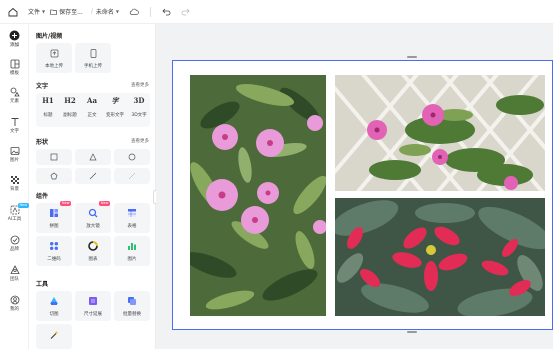 The height and width of the screenshot is (349, 553). What do you see at coordinates (49, 36) in the screenshot?
I see `media-section-title: 图片/视频` at bounding box center [49, 36].